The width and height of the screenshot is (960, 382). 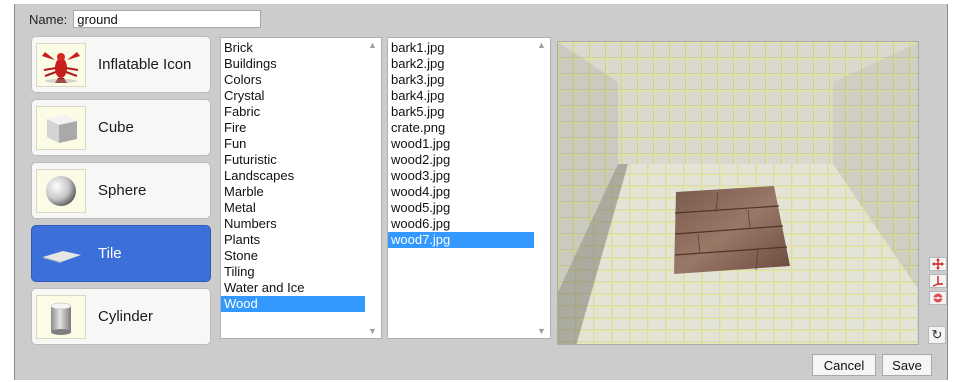 I want to click on shape-label: Inflatable Icon, so click(x=145, y=64).